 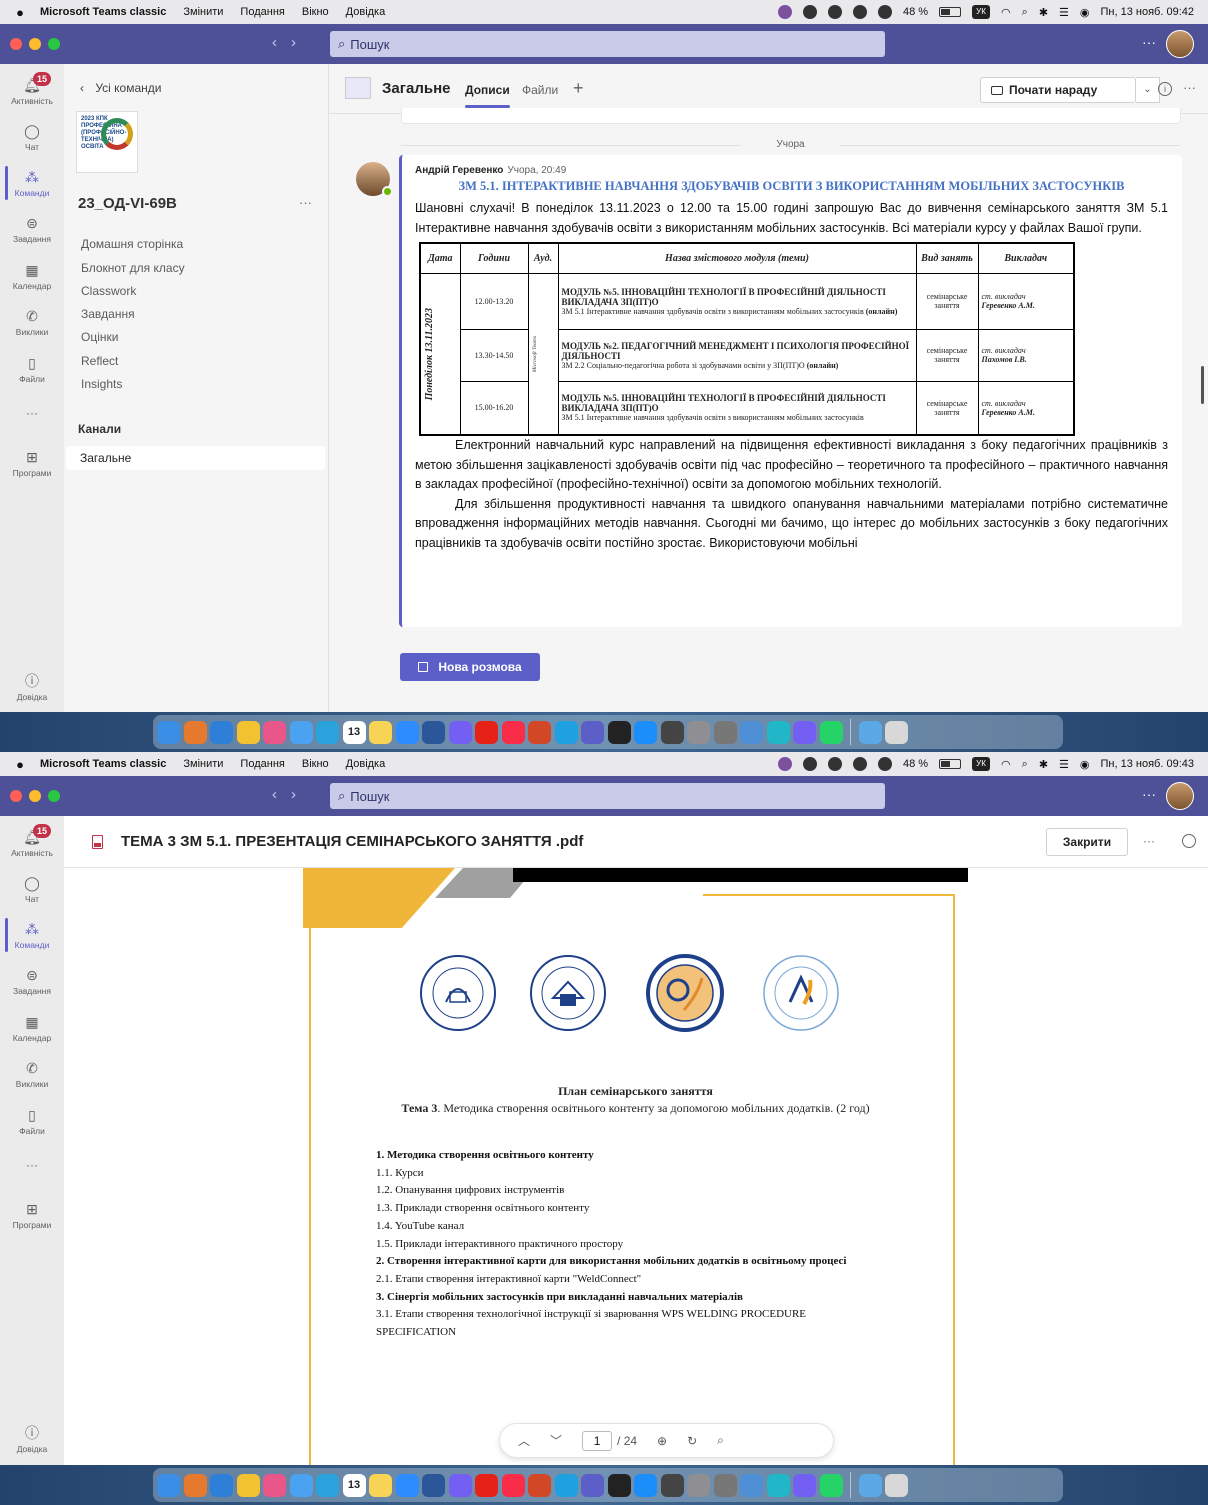 What do you see at coordinates (692, 1441) in the screenshot?
I see `rotate-icon: ↻` at bounding box center [692, 1441].